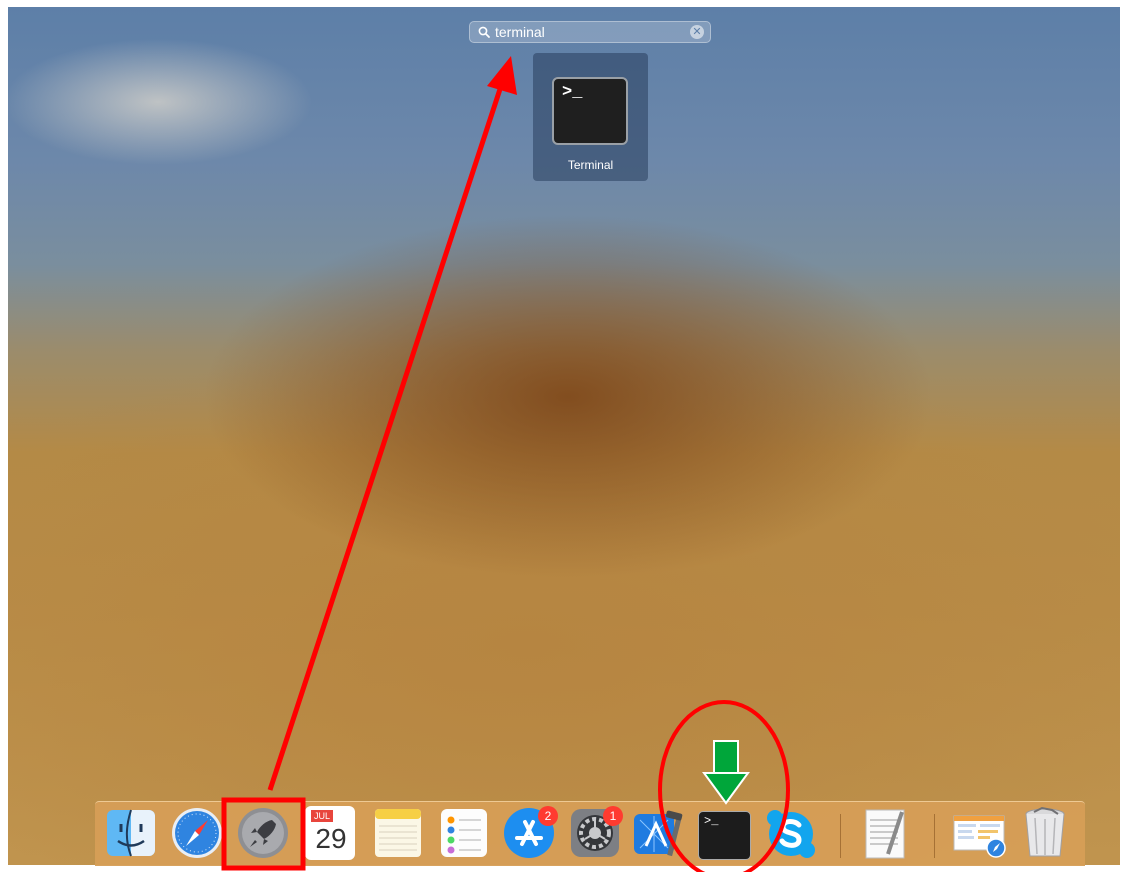 The height and width of the screenshot is (872, 1127). Describe the element at coordinates (263, 834) in the screenshot. I see `launchpad-highlight-box` at that location.